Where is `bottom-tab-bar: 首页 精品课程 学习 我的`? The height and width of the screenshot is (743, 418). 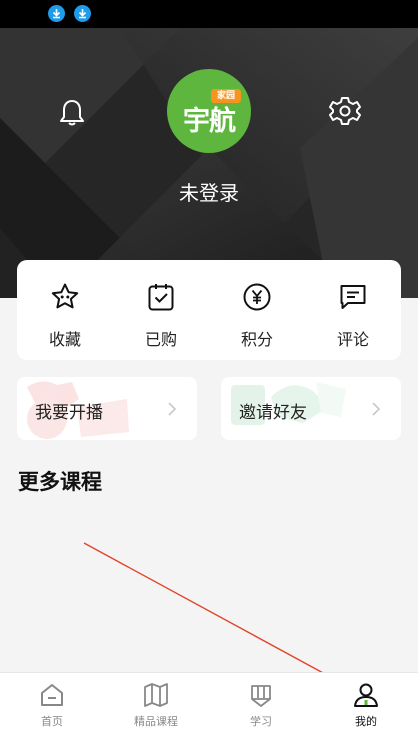 bottom-tab-bar: 首页 精品课程 学习 我的 is located at coordinates (209, 707).